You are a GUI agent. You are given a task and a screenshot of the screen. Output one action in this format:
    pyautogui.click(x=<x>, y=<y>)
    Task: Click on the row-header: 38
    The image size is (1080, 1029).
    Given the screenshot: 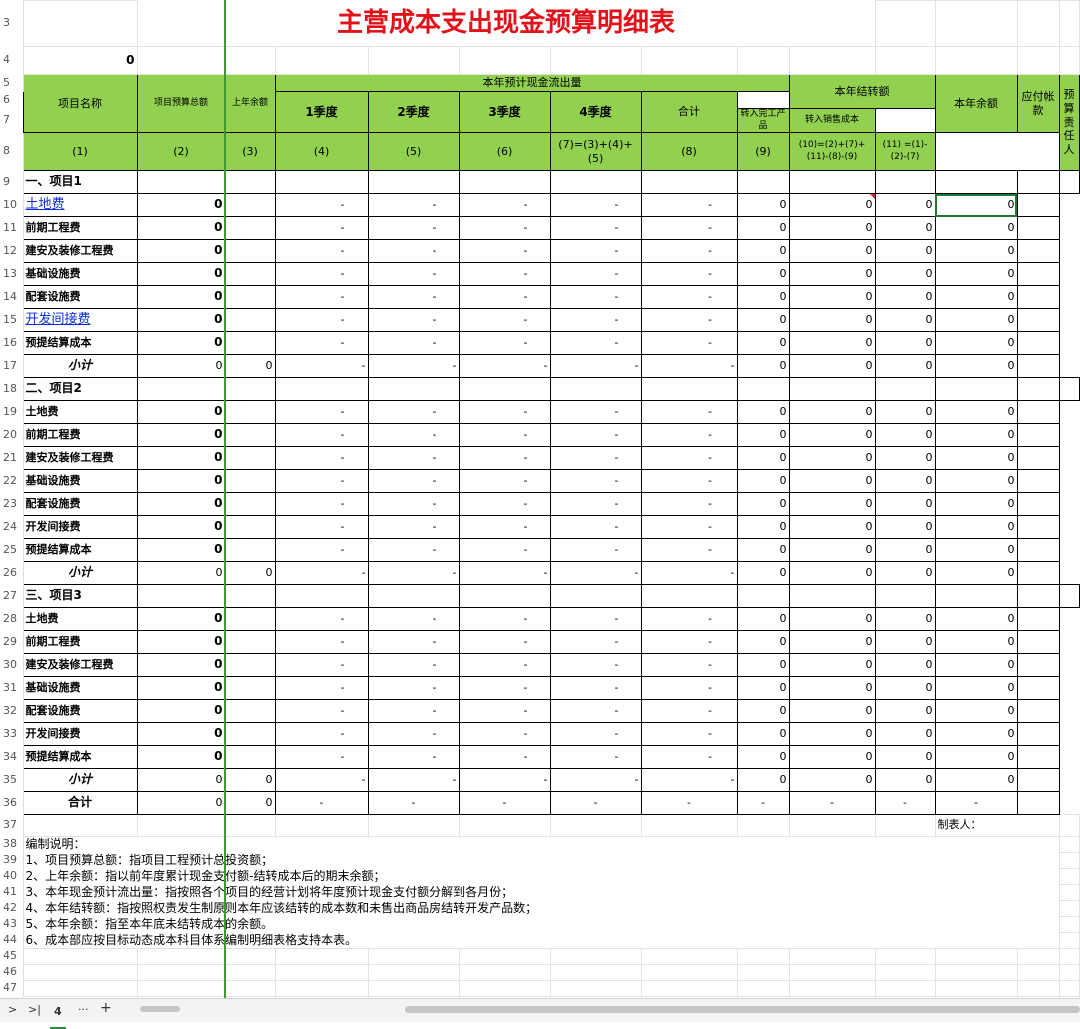 What is the action you would take?
    pyautogui.click(x=12, y=844)
    